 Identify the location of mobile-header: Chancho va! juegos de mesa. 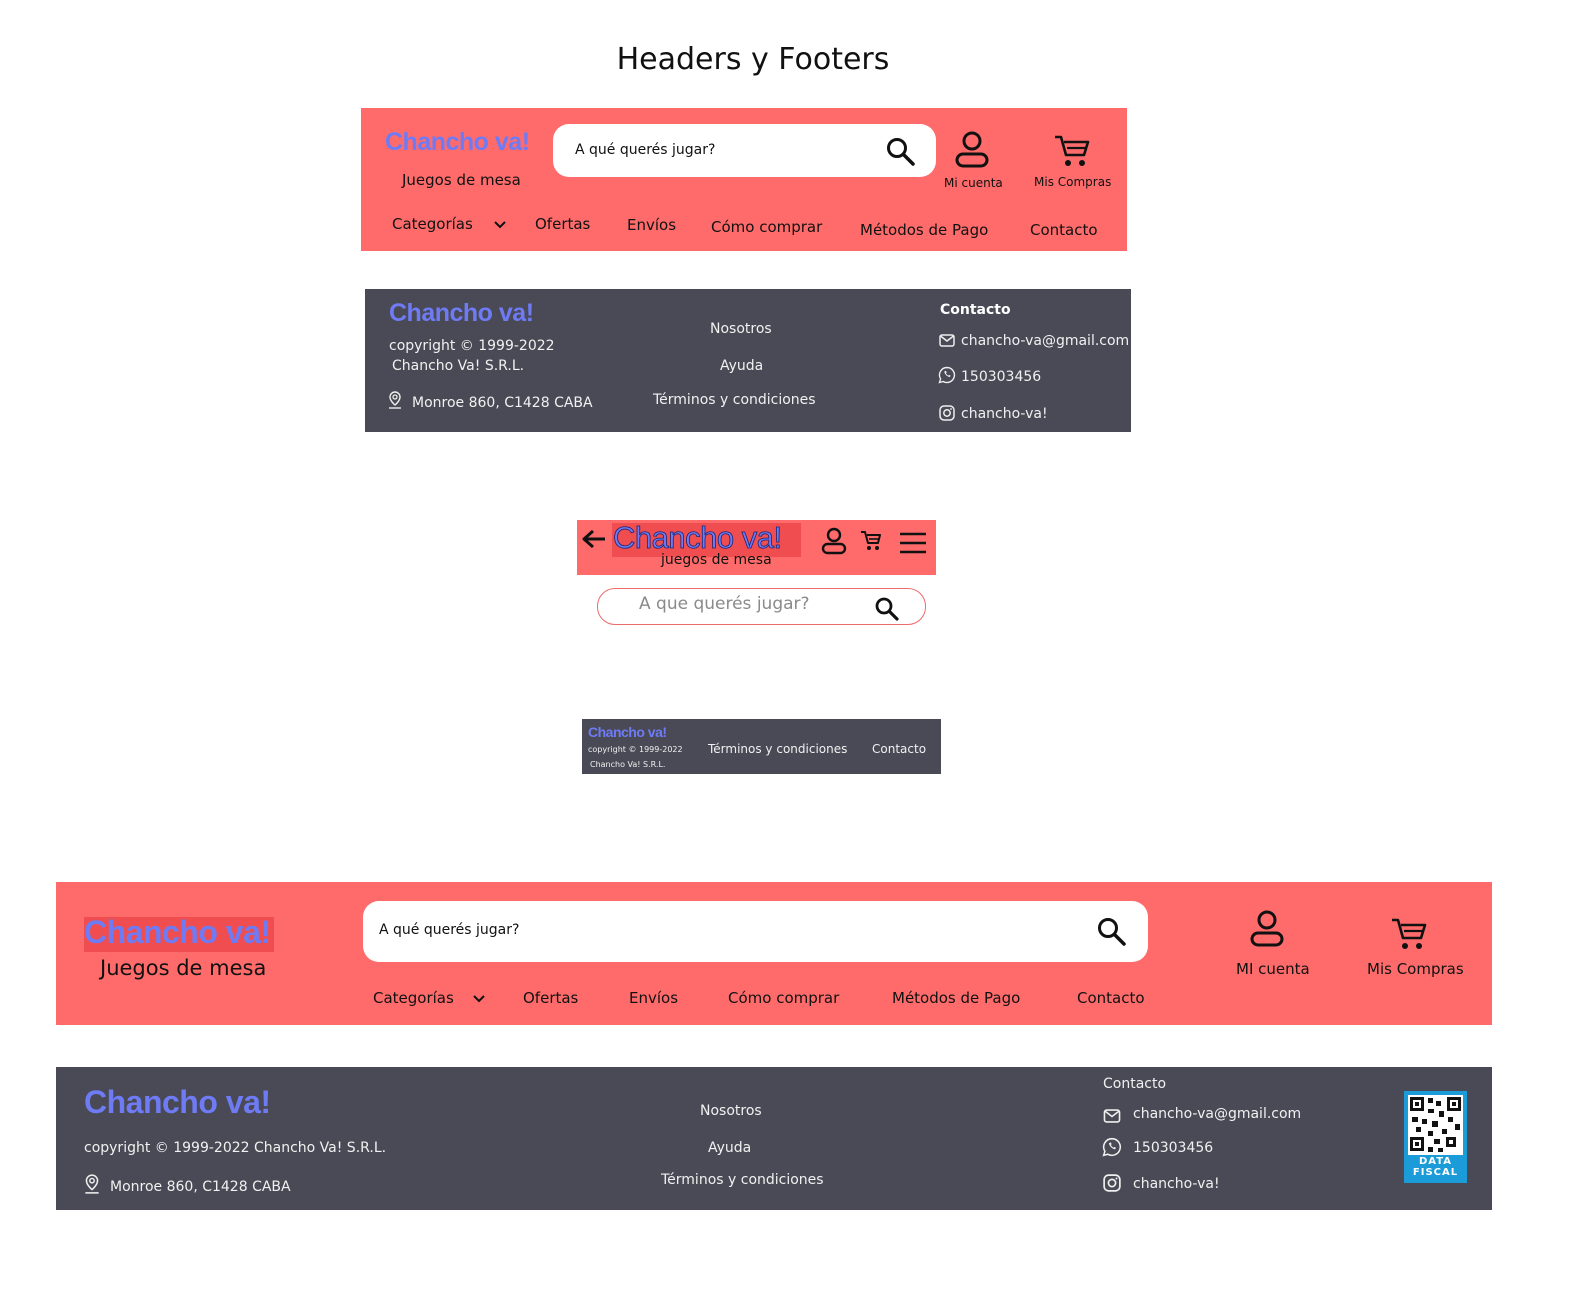
(756, 547).